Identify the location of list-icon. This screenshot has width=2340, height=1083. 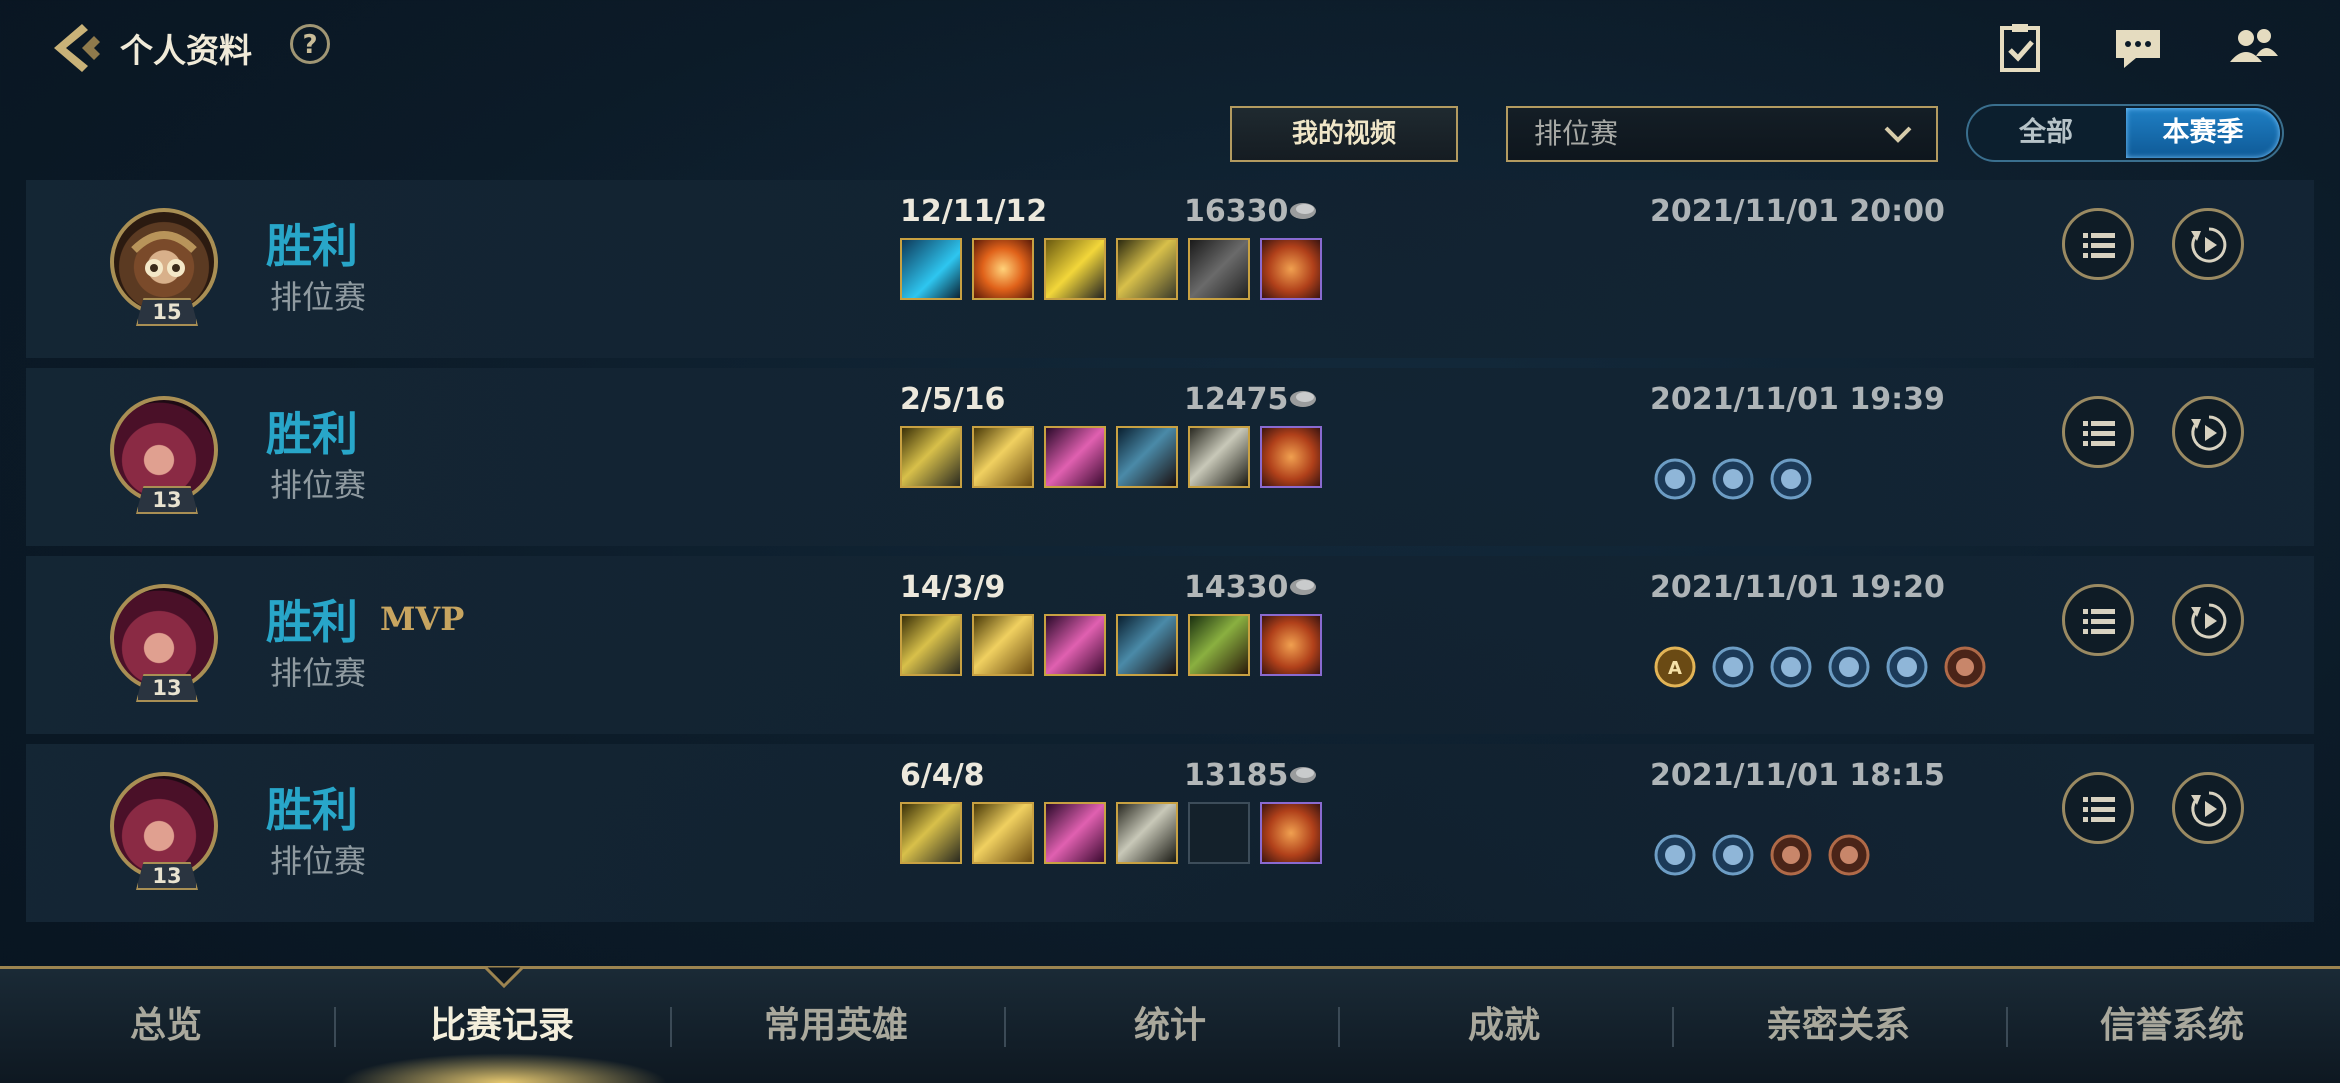
(2099, 621).